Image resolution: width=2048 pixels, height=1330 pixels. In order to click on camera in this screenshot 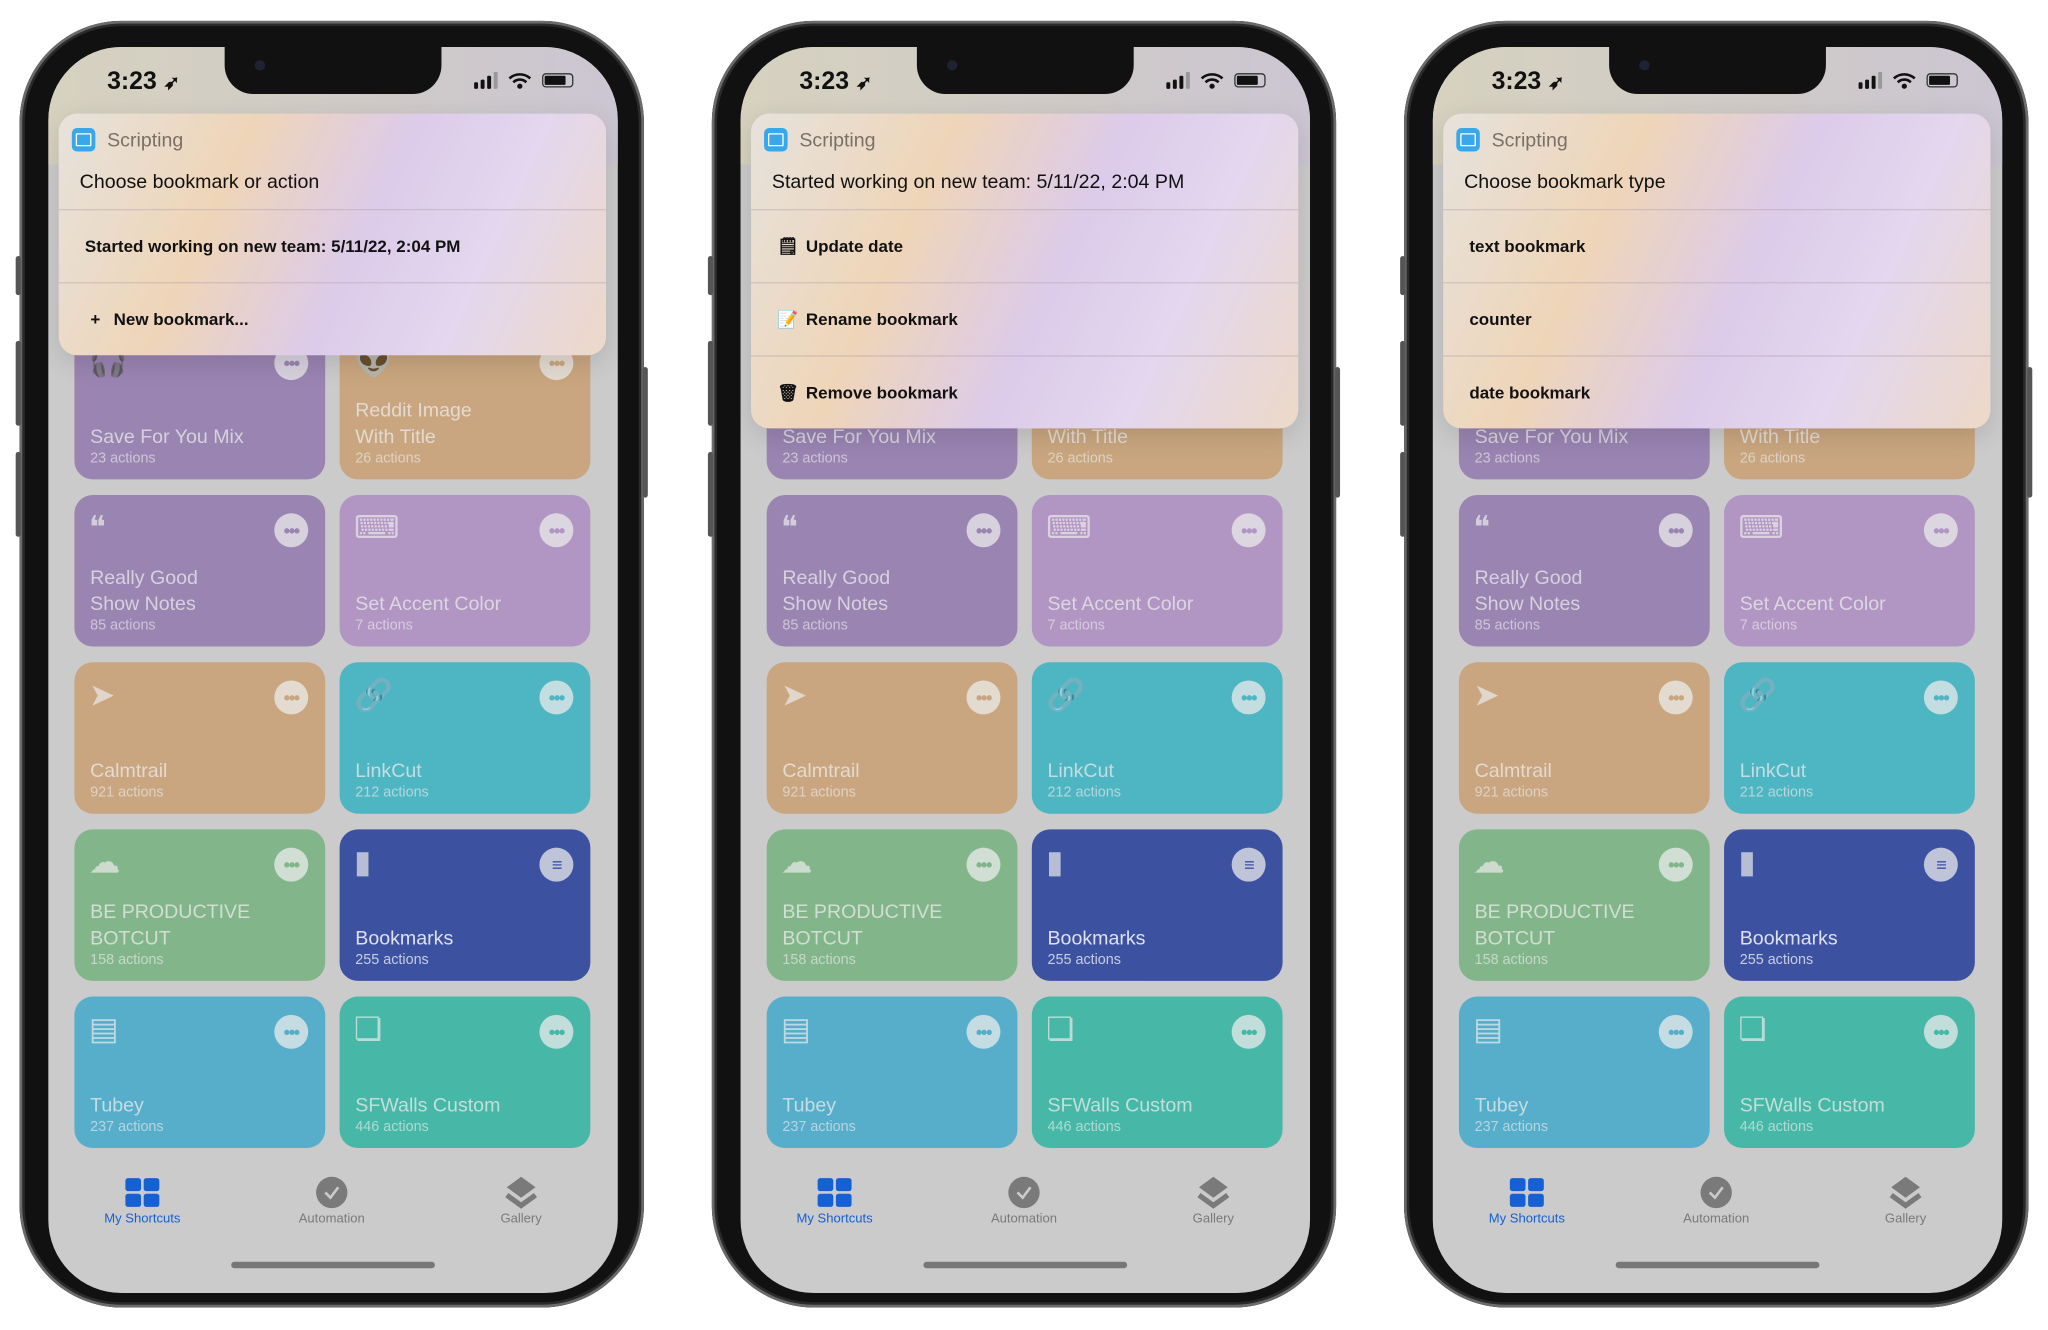, I will do `click(952, 65)`.